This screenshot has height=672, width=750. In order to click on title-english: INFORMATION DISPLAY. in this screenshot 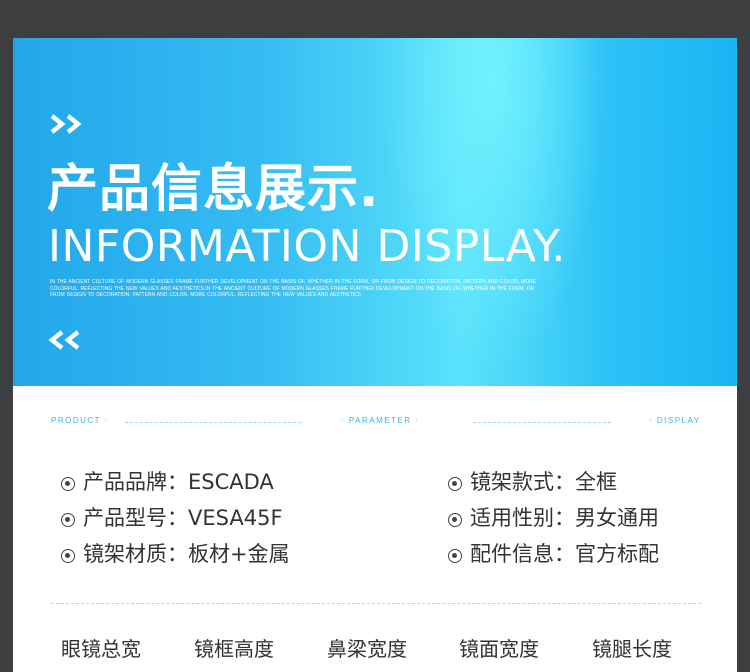, I will do `click(307, 246)`.